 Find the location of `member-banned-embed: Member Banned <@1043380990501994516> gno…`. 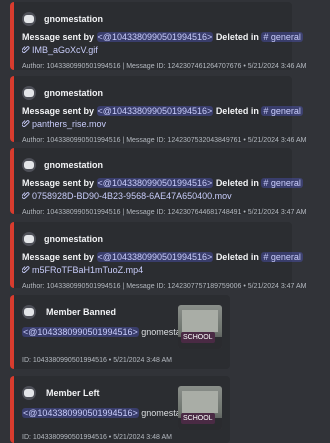

member-banned-embed: Member Banned <@1043380990501994516> gno… is located at coordinates (120, 332).